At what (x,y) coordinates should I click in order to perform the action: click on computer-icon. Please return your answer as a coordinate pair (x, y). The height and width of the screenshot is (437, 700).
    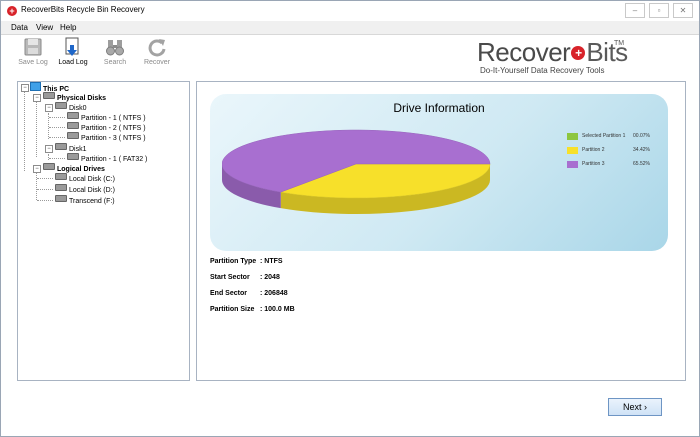
    Looking at the image, I should click on (35, 86).